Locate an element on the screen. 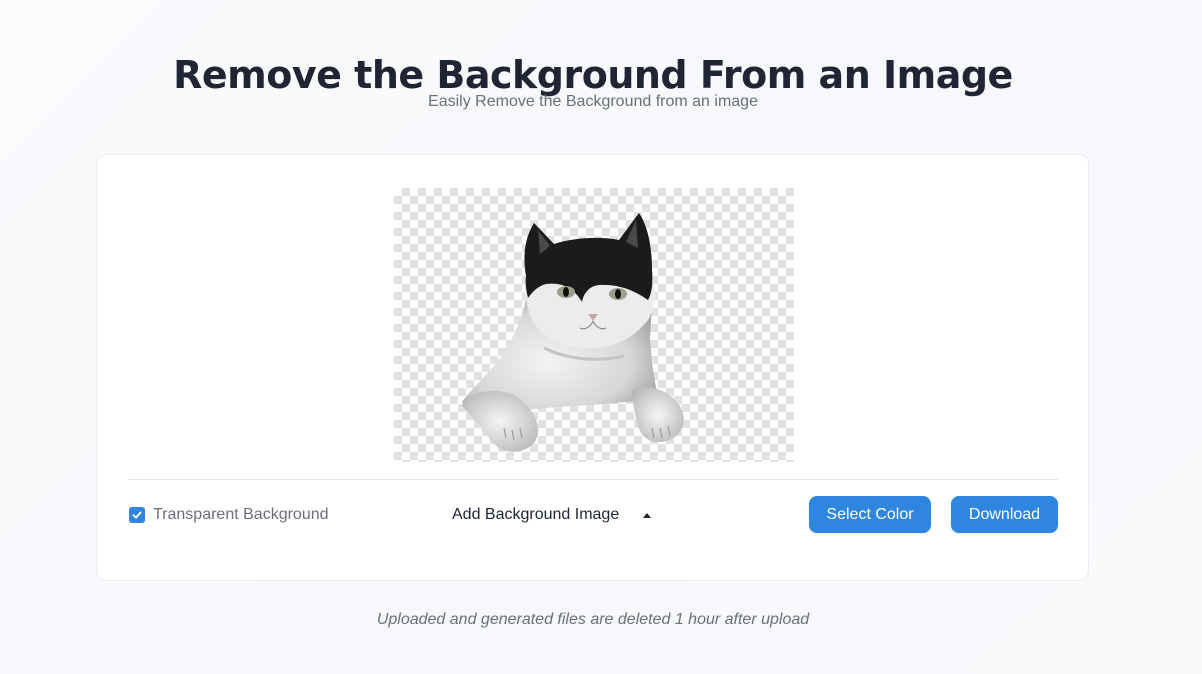 Image resolution: width=1202 pixels, height=674 pixels. add-background-image-dropdown: Add Background Image is located at coordinates (552, 515).